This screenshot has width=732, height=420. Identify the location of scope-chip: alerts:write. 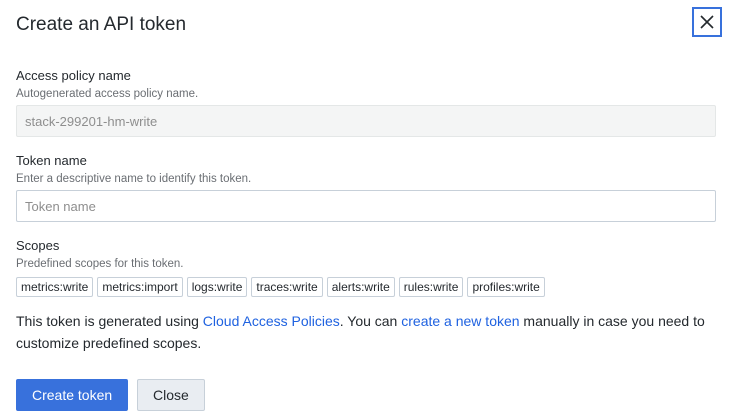
(360, 287).